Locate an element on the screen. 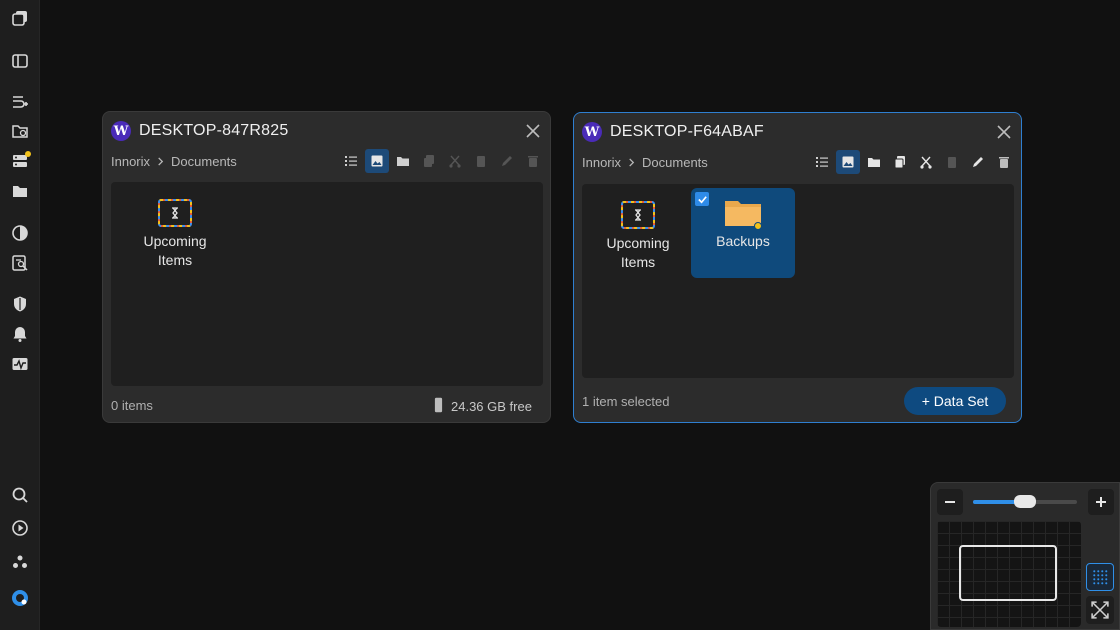 The height and width of the screenshot is (630, 1120). selection-checkbox is located at coordinates (702, 199).